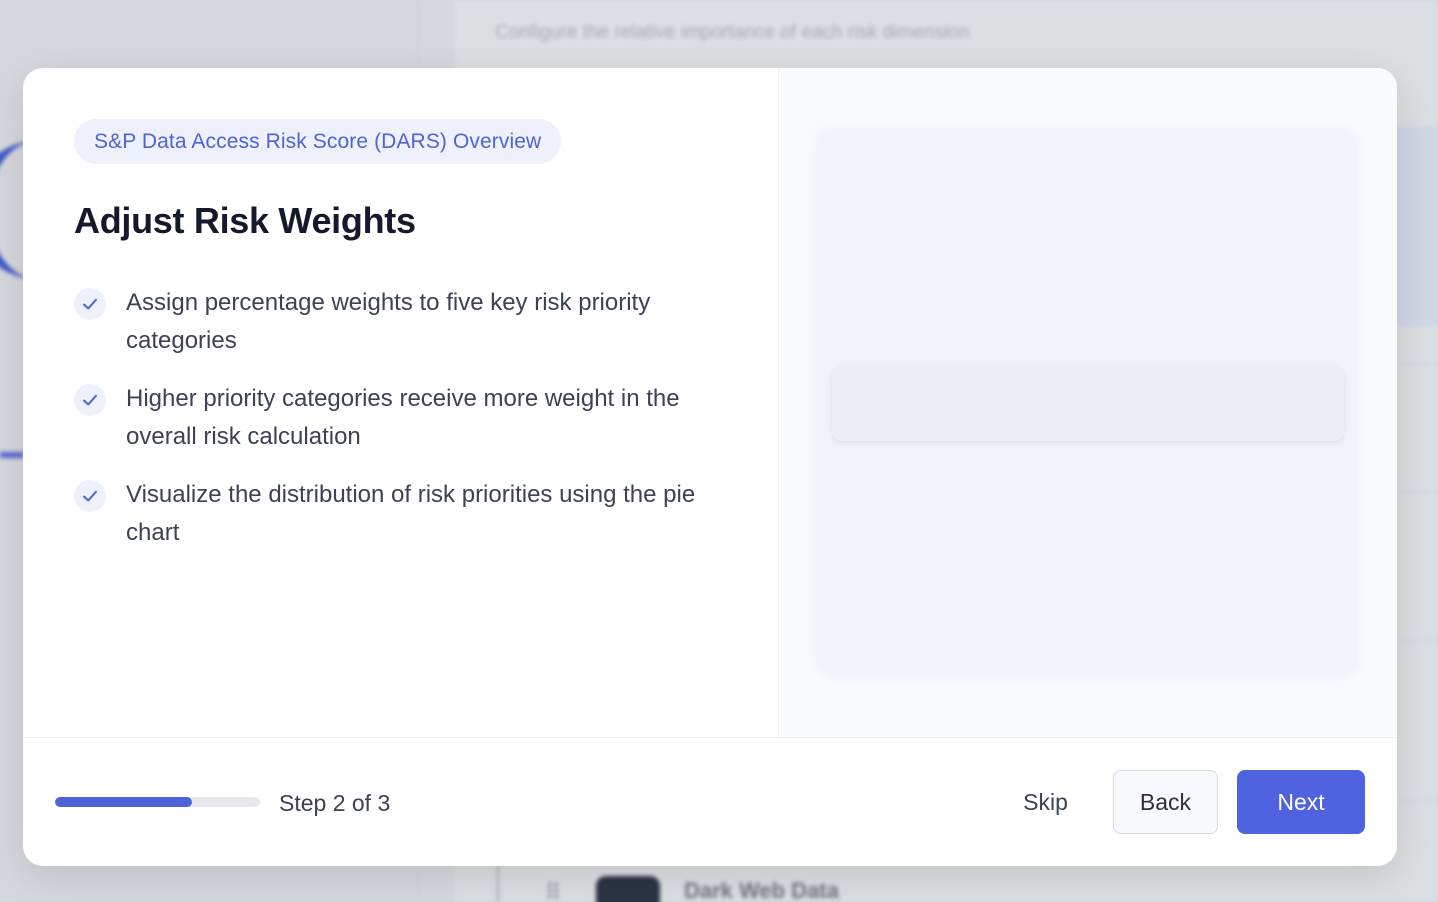 This screenshot has width=1438, height=902. Describe the element at coordinates (12, 455) in the screenshot. I see `background-progress` at that location.